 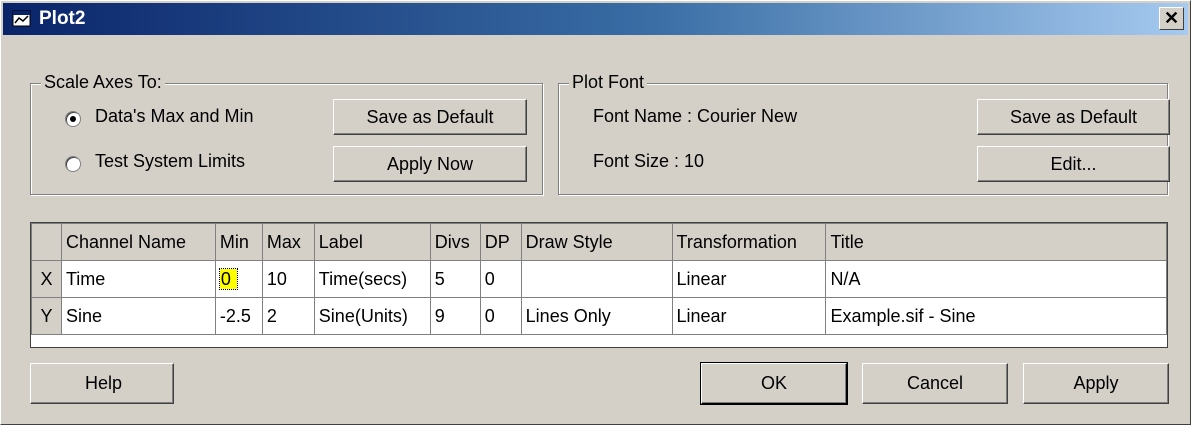 I want to click on cell-channel-name: Time, so click(x=138, y=279).